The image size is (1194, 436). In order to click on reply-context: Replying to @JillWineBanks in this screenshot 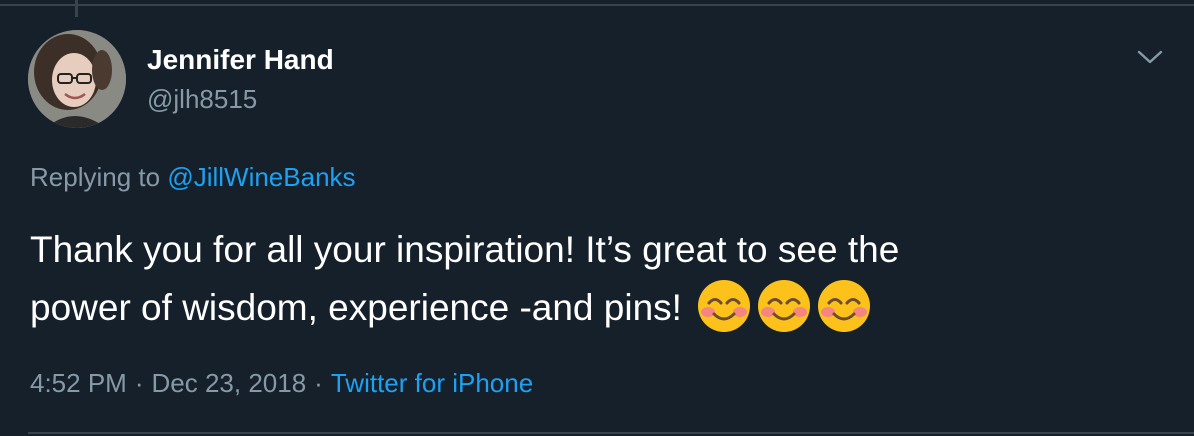, I will do `click(193, 177)`.